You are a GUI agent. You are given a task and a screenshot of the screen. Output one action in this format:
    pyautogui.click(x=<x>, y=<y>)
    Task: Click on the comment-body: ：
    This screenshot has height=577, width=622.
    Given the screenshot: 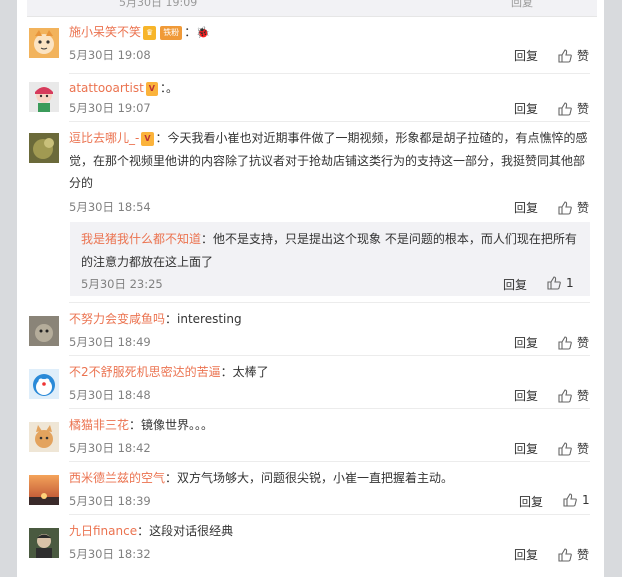 What is the action you would take?
    pyautogui.click(x=190, y=32)
    